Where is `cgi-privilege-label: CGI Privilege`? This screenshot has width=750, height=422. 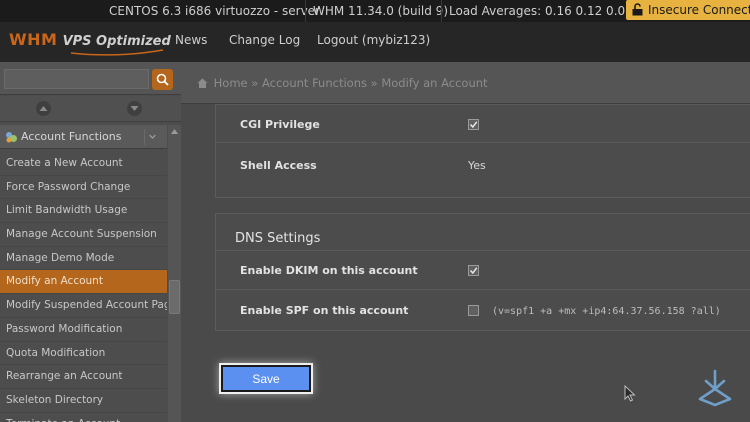 cgi-privilege-label: CGI Privilege is located at coordinates (280, 124).